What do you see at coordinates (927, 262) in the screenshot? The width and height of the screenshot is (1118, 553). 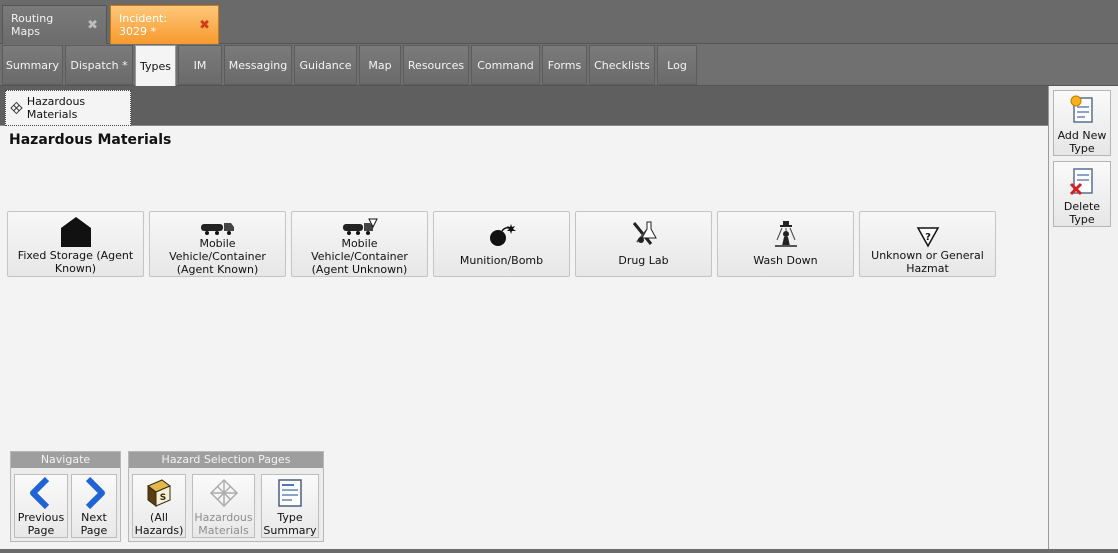 I see `type-button-label: Unknown or General Hazmat` at bounding box center [927, 262].